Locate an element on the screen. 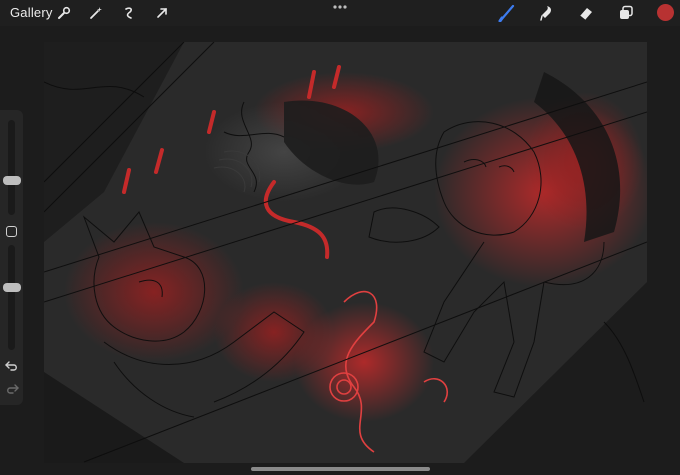  wrench-icon is located at coordinates (64, 13).